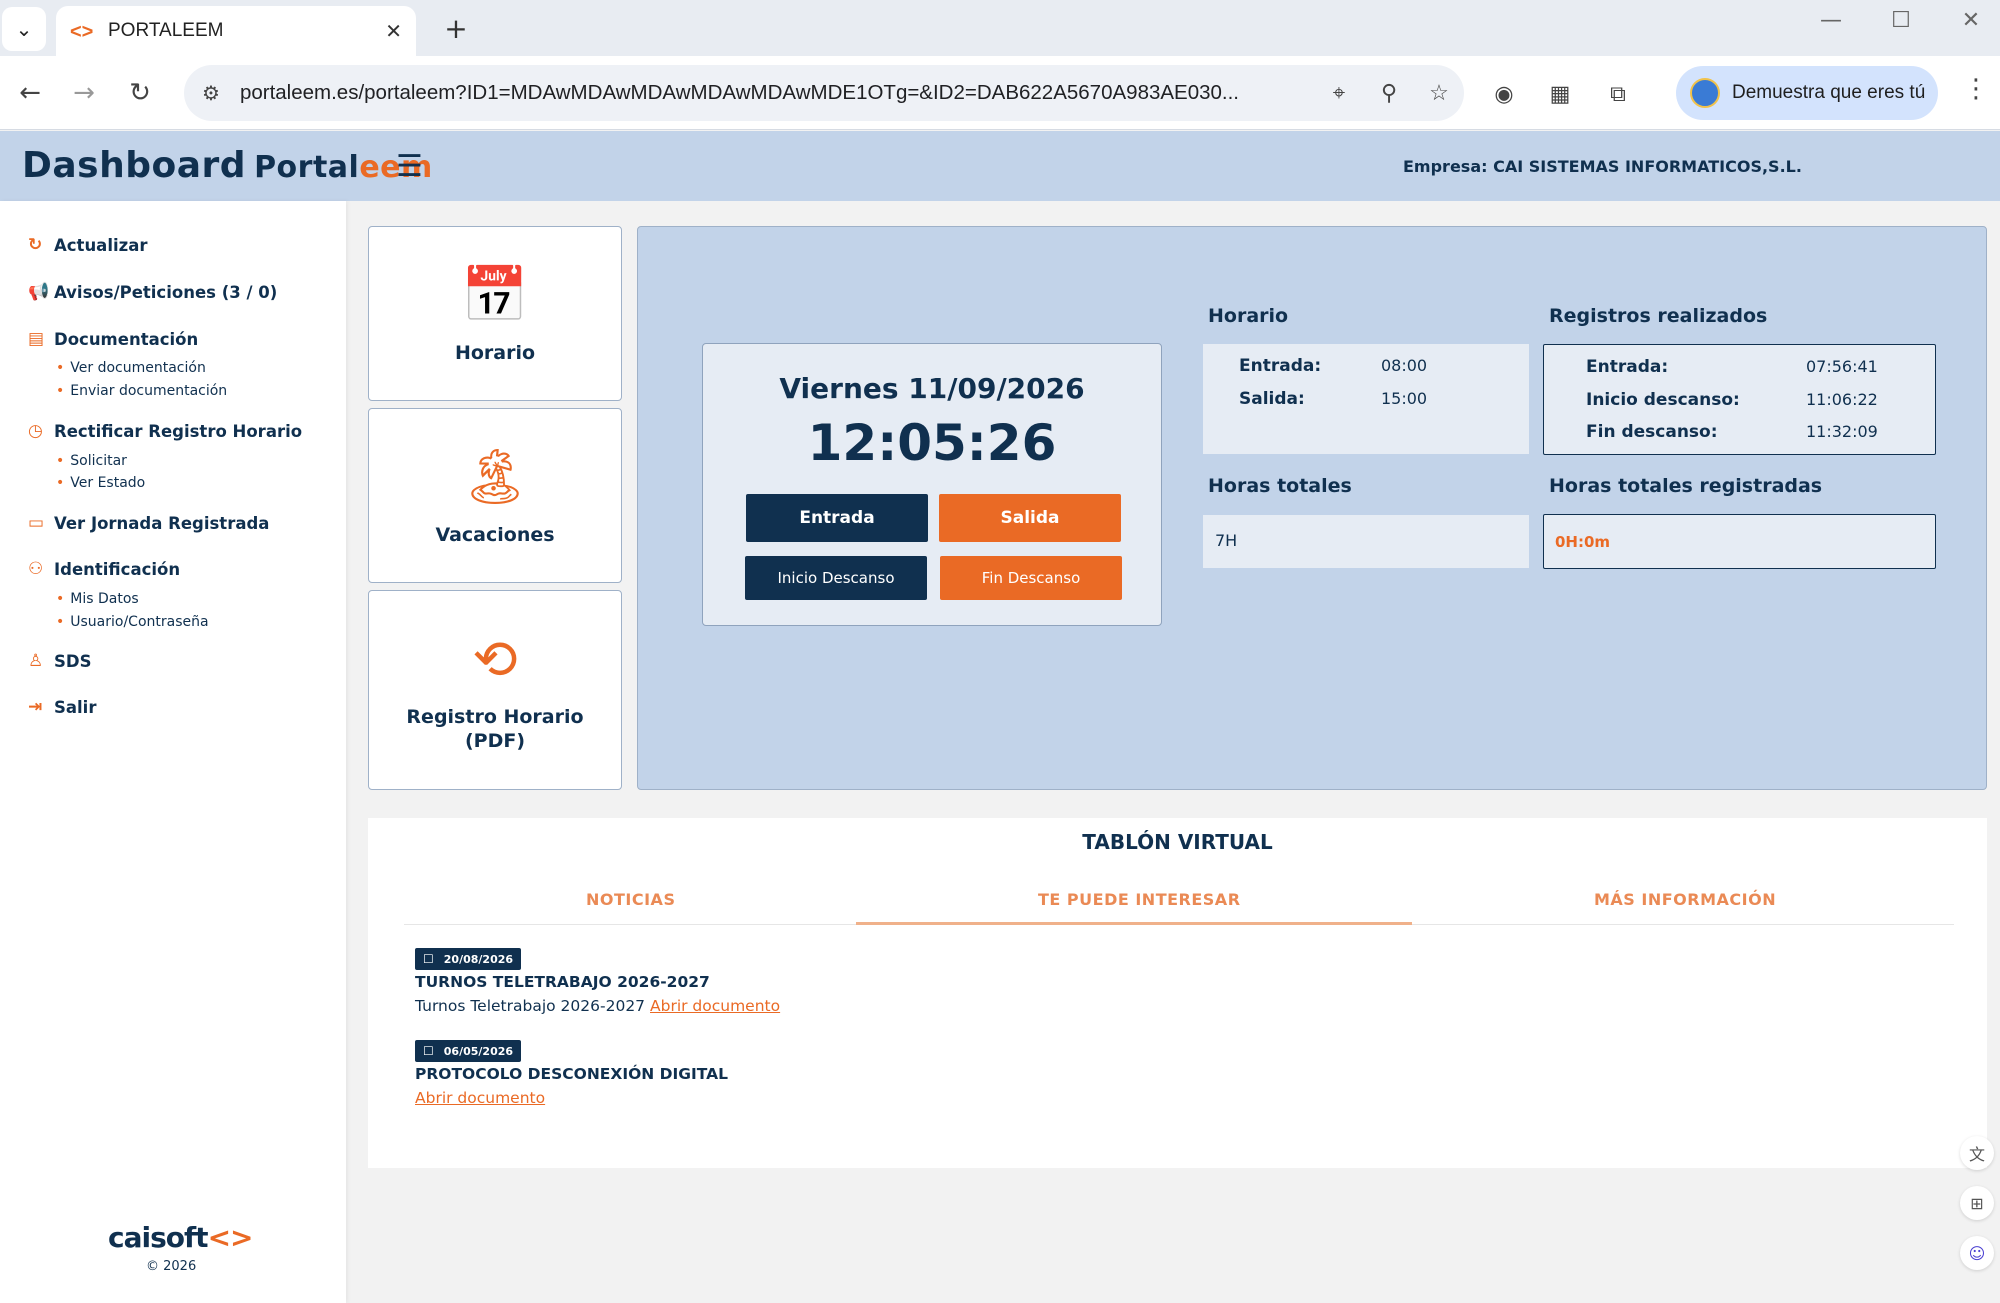 This screenshot has width=2000, height=1303. What do you see at coordinates (932, 388) in the screenshot?
I see `clock-date: Viernes 11/09/2026` at bounding box center [932, 388].